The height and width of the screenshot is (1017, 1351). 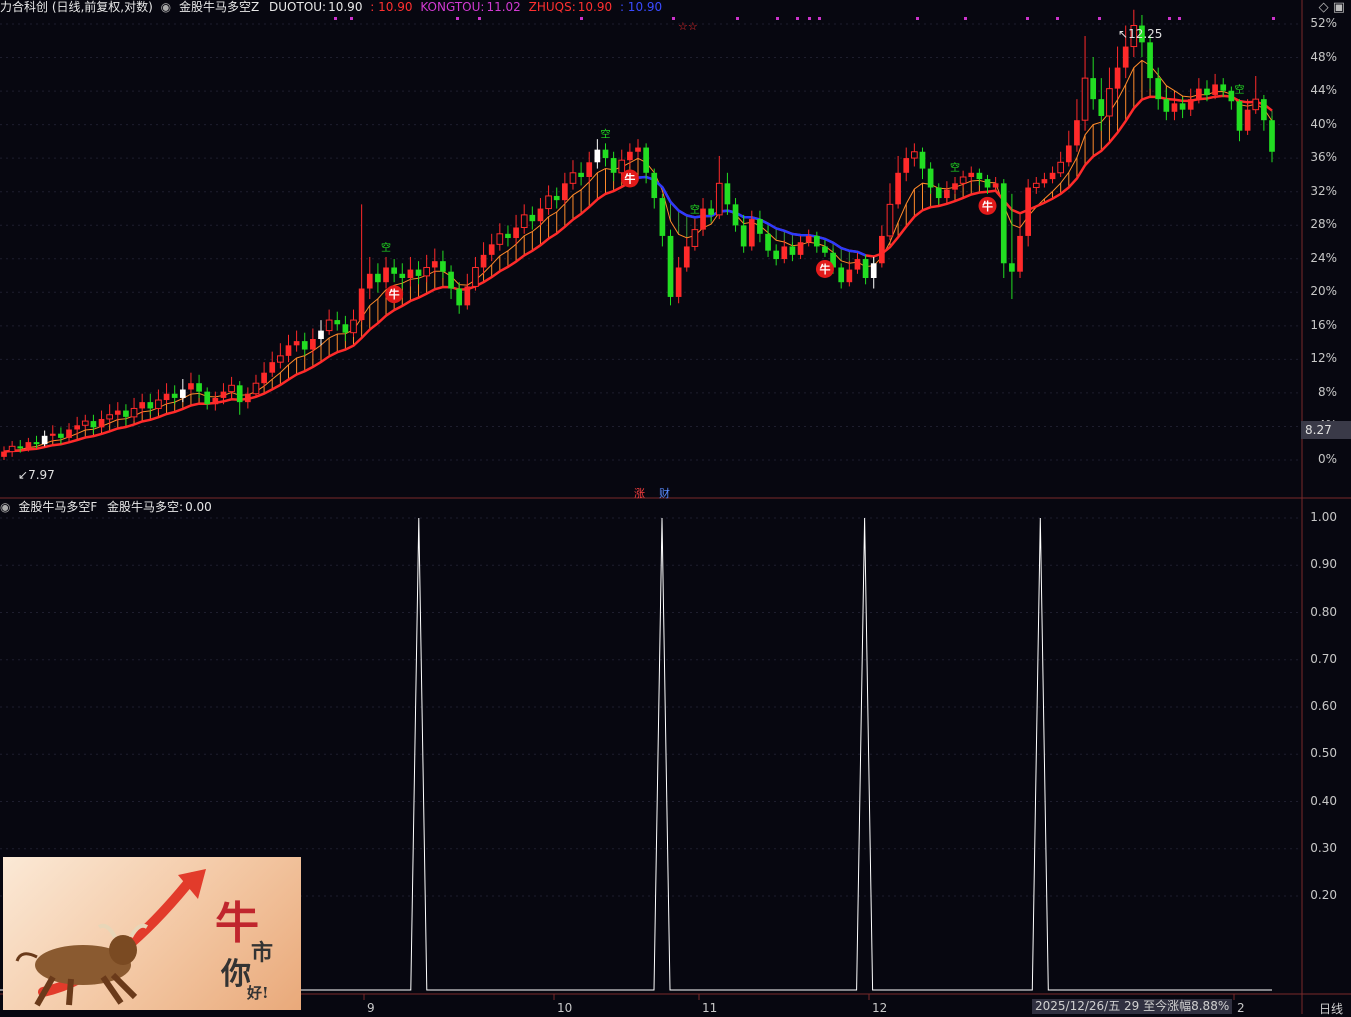 I want to click on window-icon: ▣, so click(x=1339, y=7).